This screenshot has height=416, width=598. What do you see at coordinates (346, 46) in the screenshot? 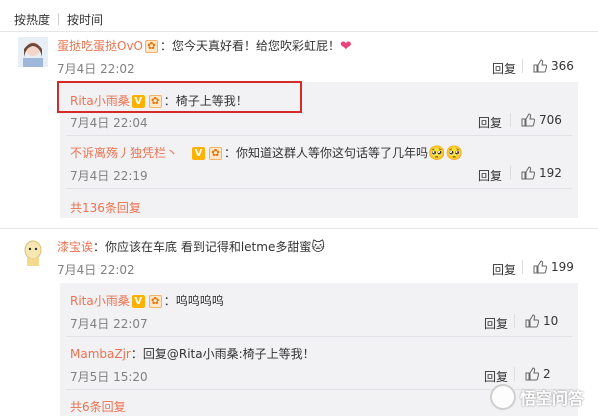
I see `heart-emoji-icon: ❤` at bounding box center [346, 46].